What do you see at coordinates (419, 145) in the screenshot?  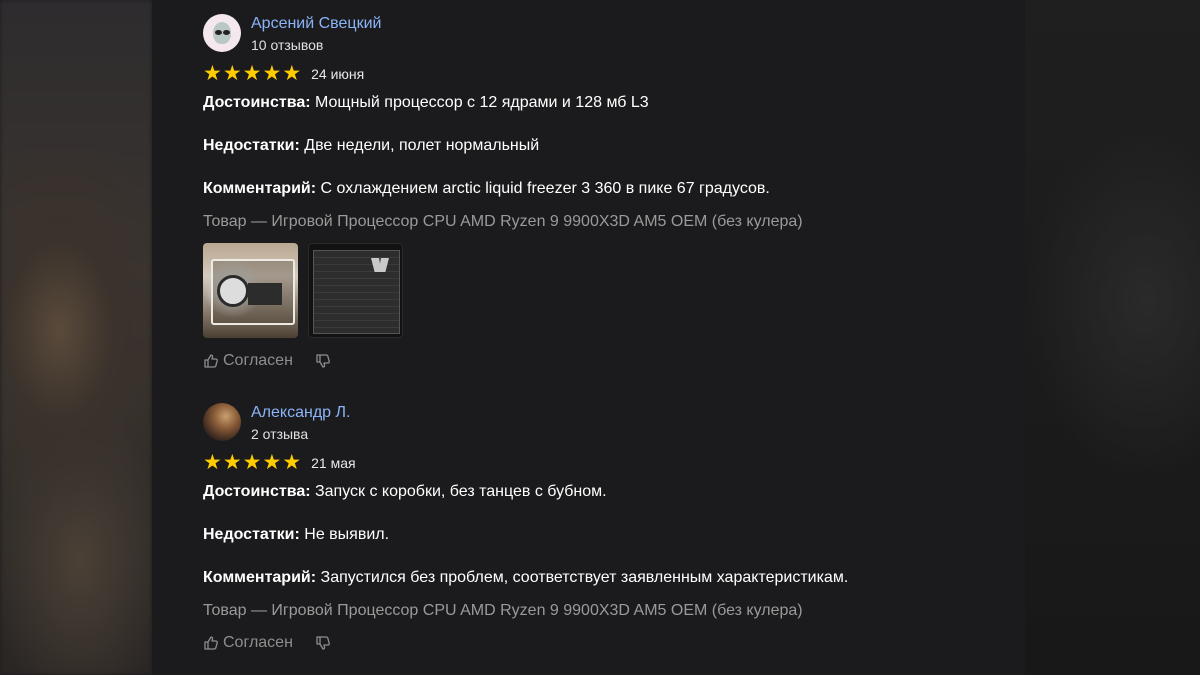 I see `cons-value: Две недели, полет нормальный` at bounding box center [419, 145].